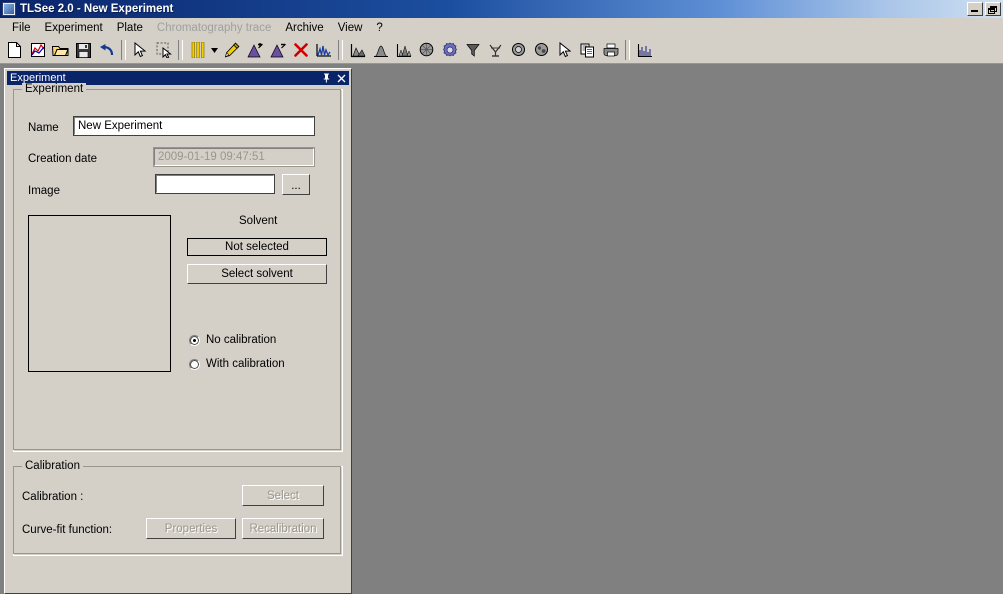  Describe the element at coordinates (380, 50) in the screenshot. I see `peak-single-icon` at that location.